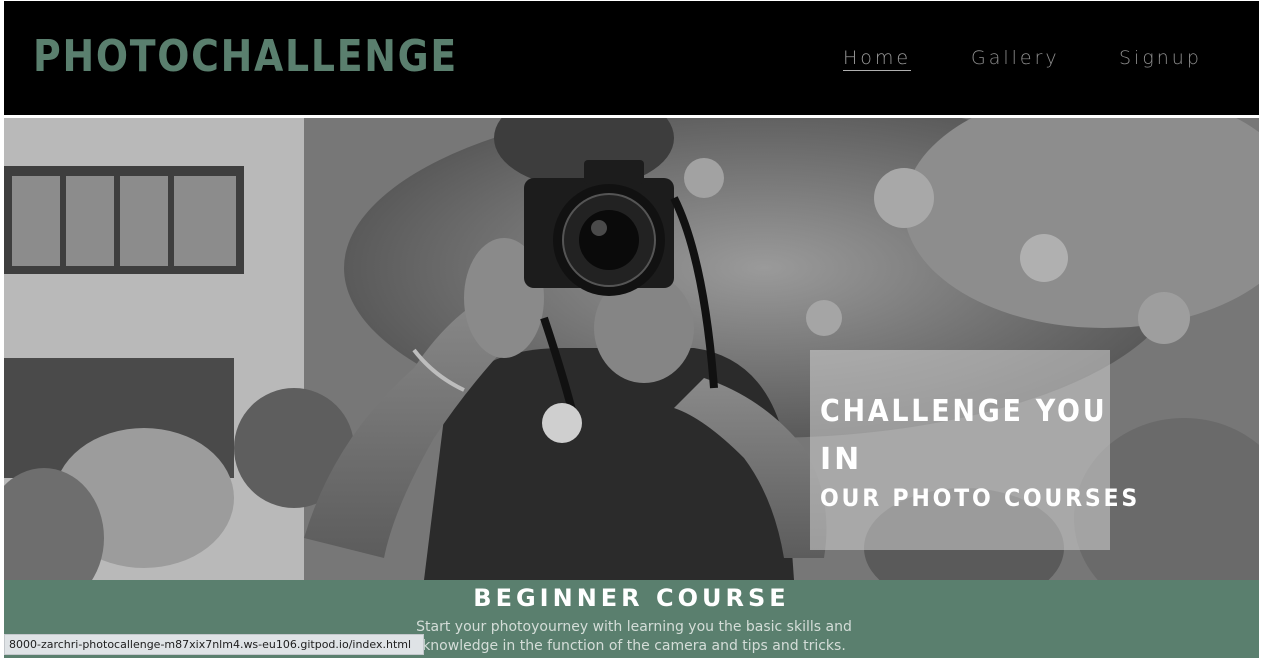 The width and height of the screenshot is (1262, 658). I want to click on nav-home-link: Home, so click(877, 59).